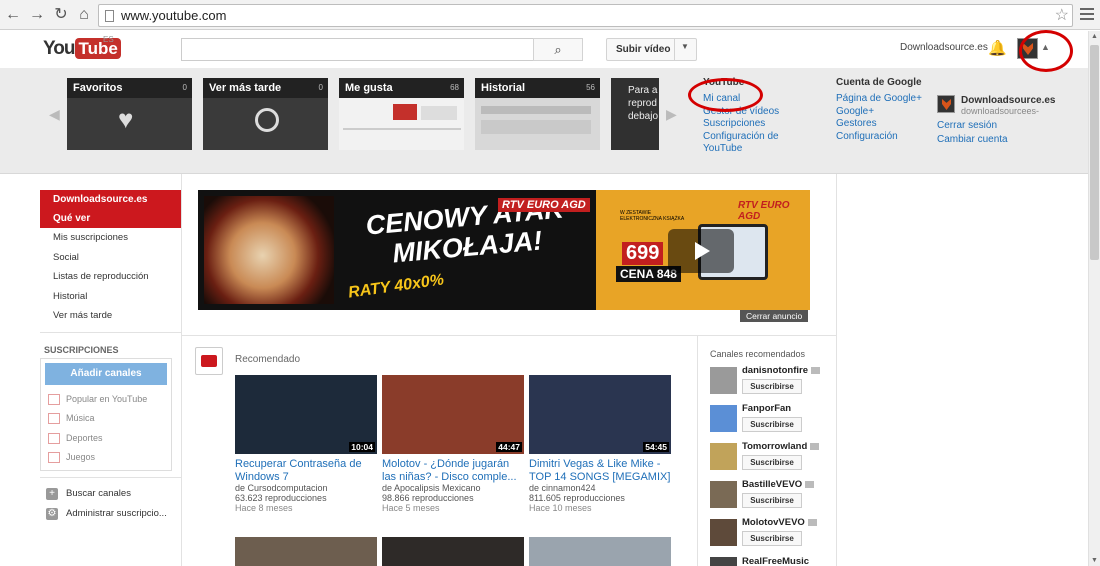 The width and height of the screenshot is (1100, 566). What do you see at coordinates (306, 414) in the screenshot?
I see `video-thumbnail: 10:04` at bounding box center [306, 414].